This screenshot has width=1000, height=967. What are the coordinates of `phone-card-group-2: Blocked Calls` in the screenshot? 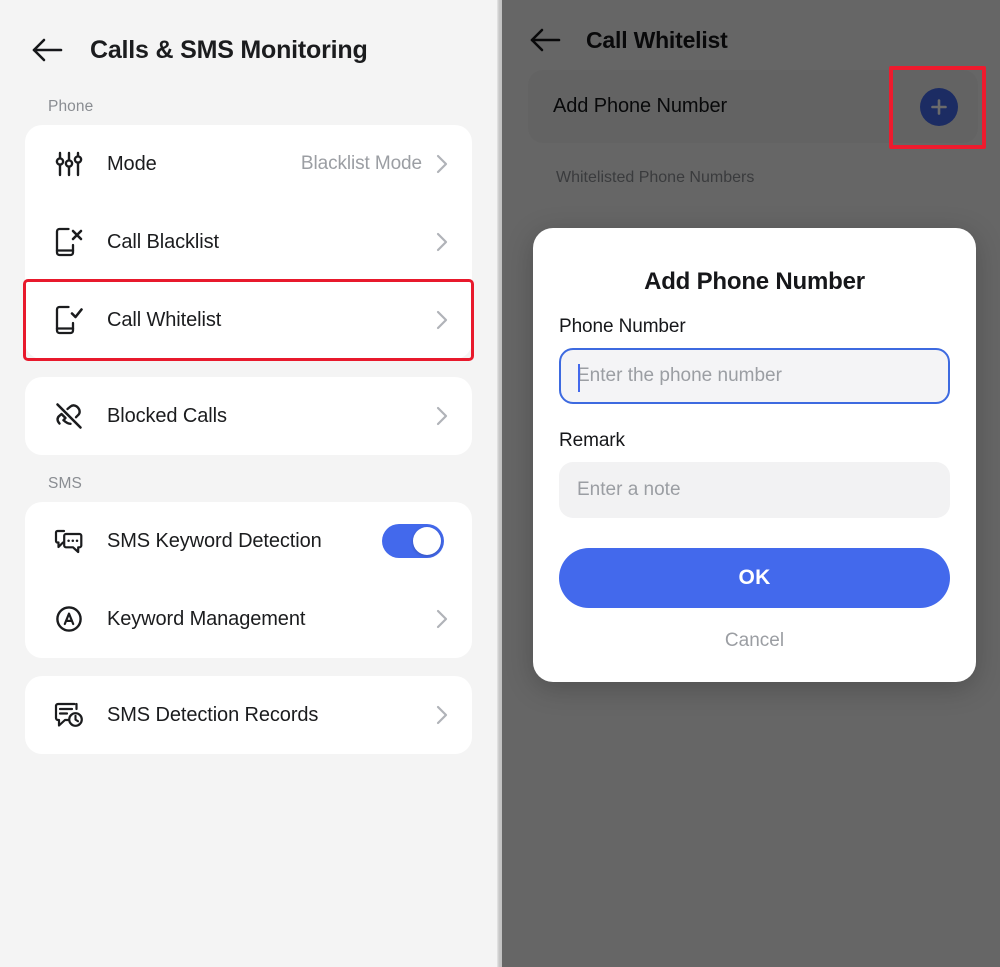 It's located at (248, 416).